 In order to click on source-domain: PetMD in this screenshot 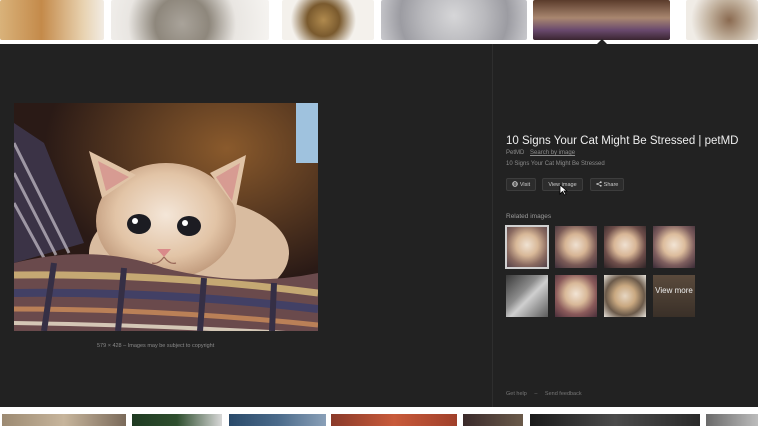, I will do `click(515, 153)`.